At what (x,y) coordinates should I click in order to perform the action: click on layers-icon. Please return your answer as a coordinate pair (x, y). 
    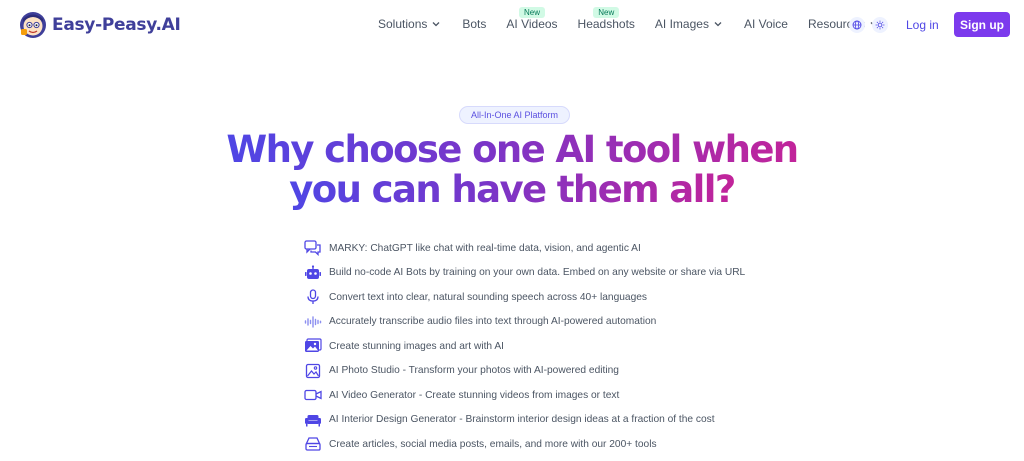
    Looking at the image, I should click on (313, 444).